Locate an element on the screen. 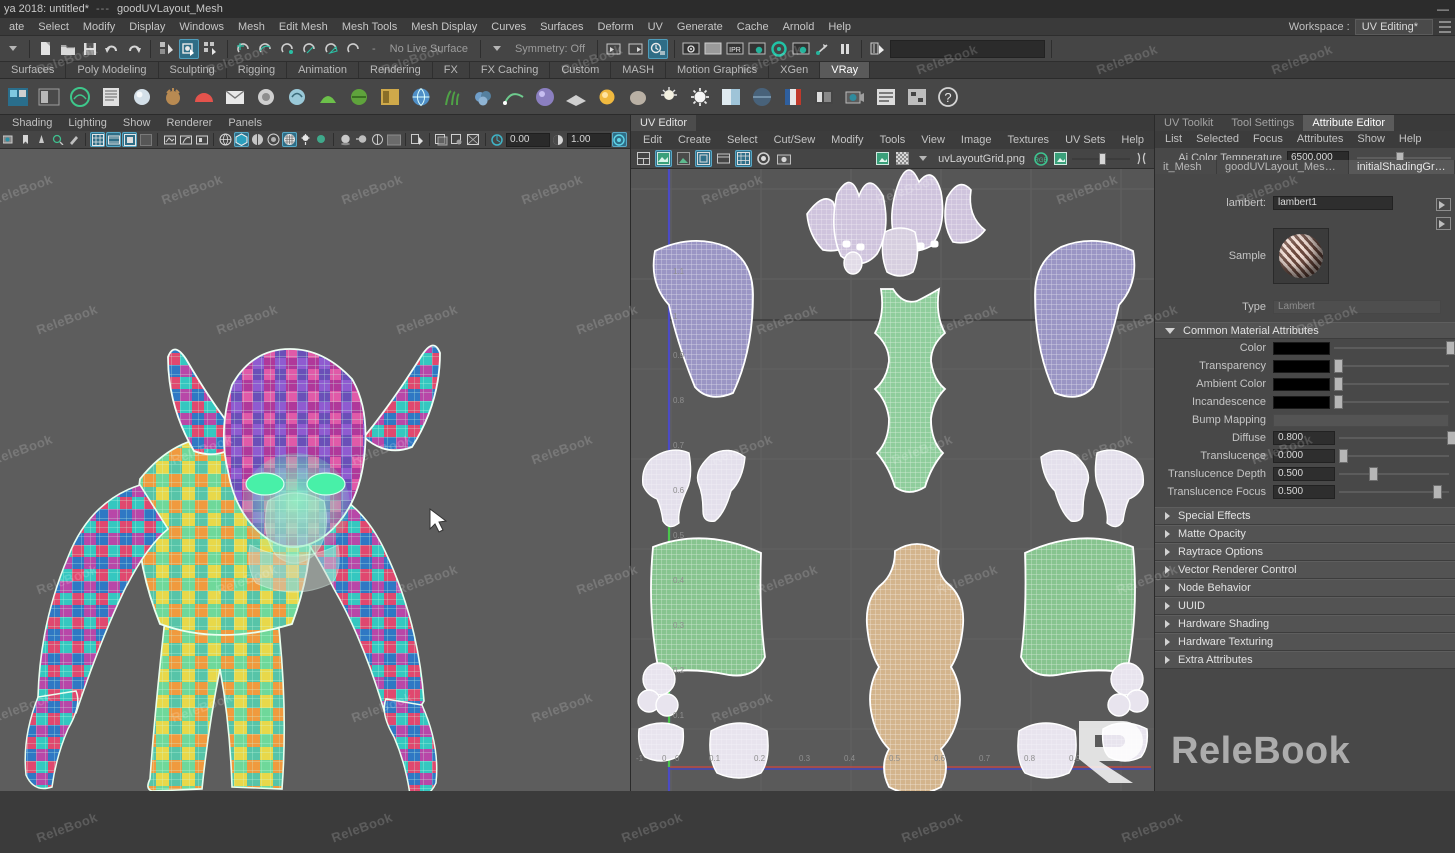 This screenshot has height=853, width=1455. render-settings-icon is located at coordinates (779, 49).